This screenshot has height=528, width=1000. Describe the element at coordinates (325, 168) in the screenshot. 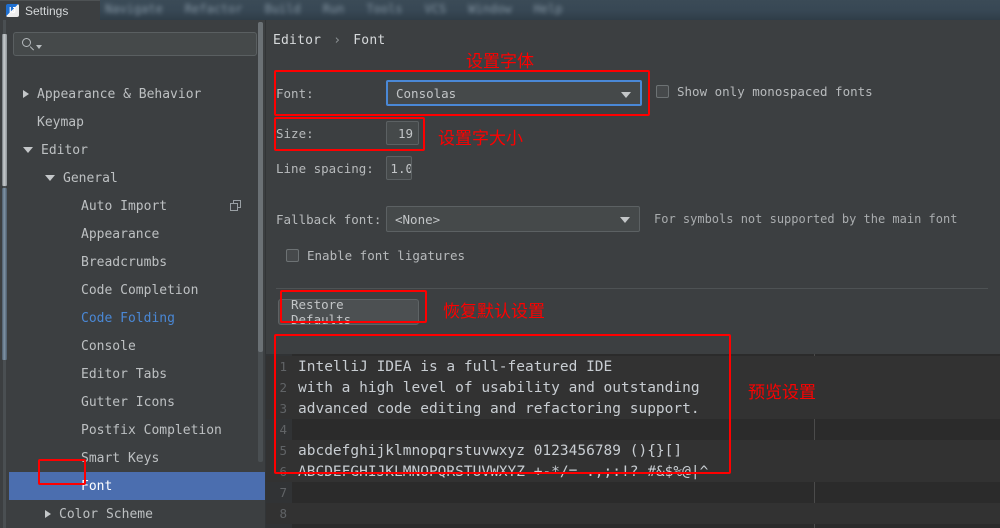

I see `line-spacing-label: Line spacing:` at that location.